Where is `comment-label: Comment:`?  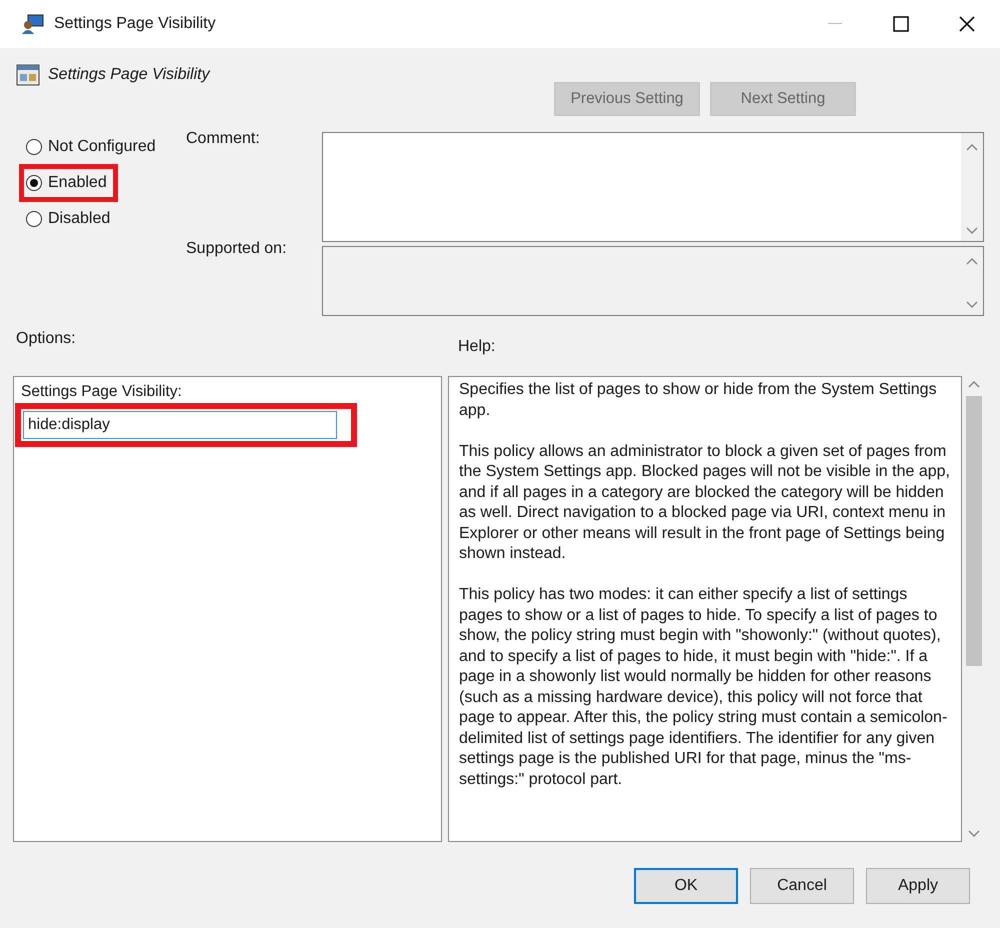
comment-label: Comment: is located at coordinates (223, 139).